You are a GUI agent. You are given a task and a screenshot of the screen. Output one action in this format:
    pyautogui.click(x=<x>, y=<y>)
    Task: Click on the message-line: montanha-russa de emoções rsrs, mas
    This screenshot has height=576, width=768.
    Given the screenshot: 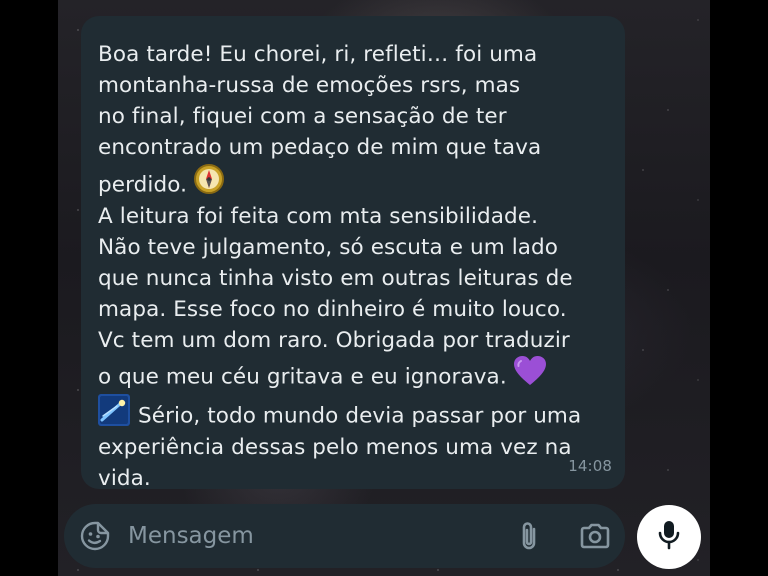 What is the action you would take?
    pyautogui.click(x=309, y=85)
    